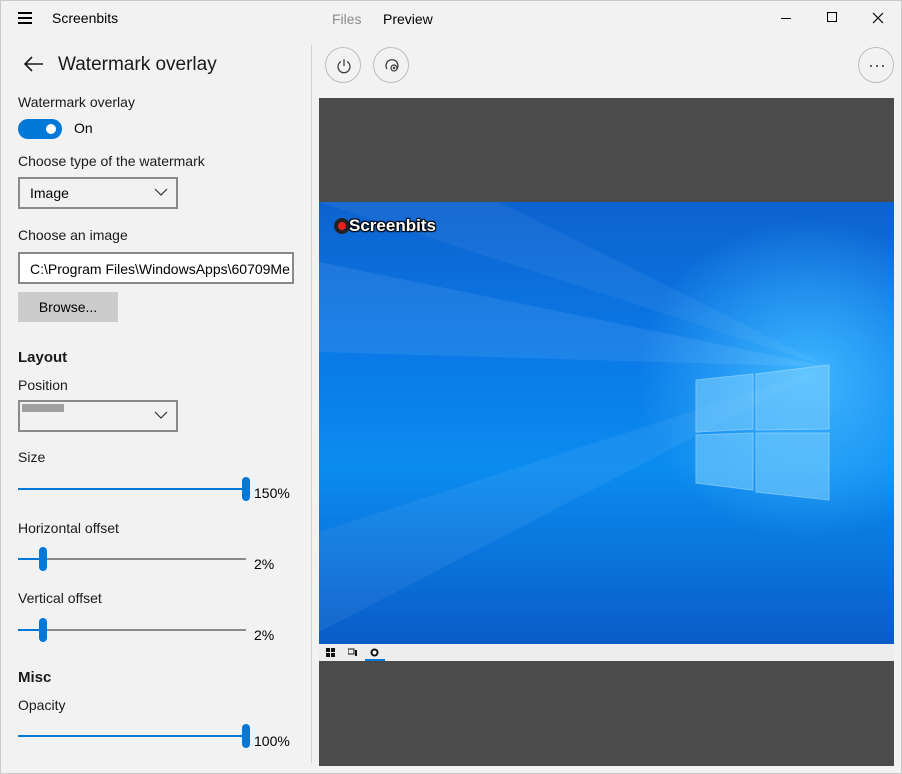 The height and width of the screenshot is (774, 902). I want to click on opacity-value: 100%, so click(272, 741).